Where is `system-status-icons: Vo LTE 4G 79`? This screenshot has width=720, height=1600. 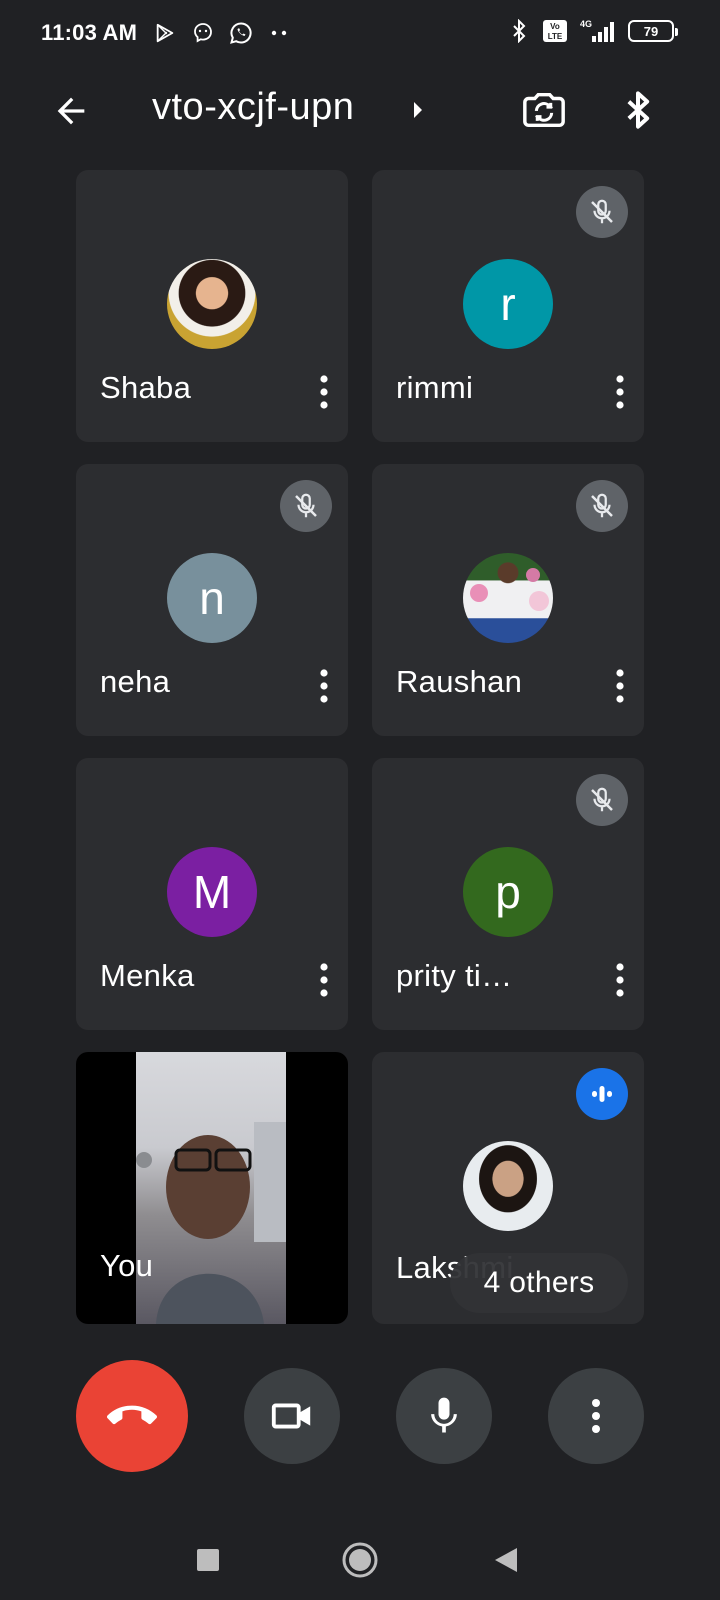
system-status-icons: Vo LTE 4G 79 is located at coordinates (592, 31).